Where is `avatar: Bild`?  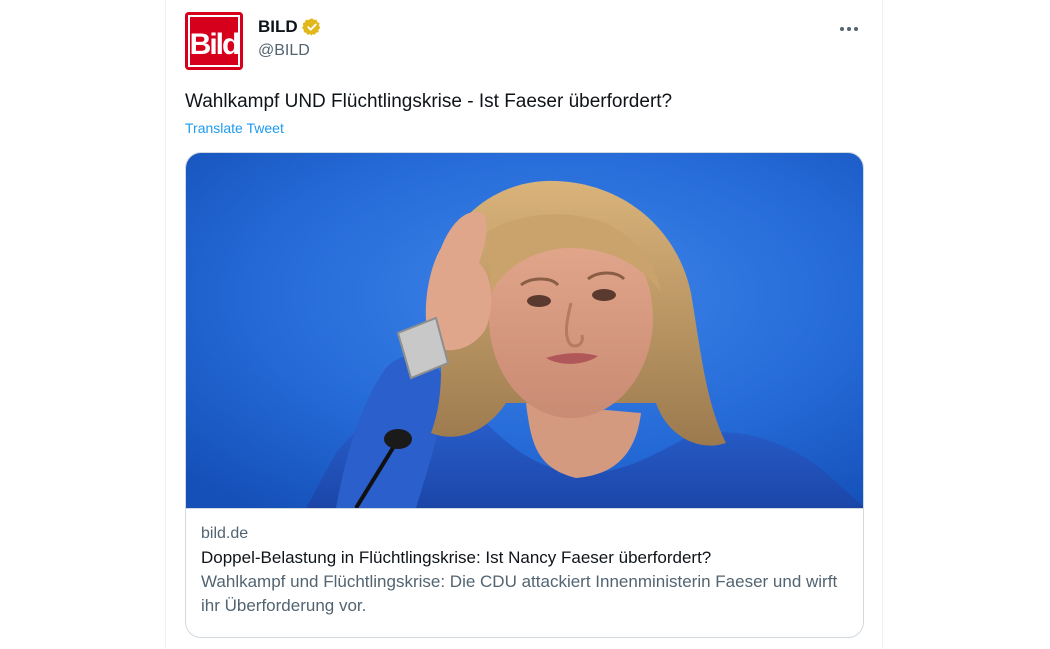
avatar: Bild is located at coordinates (214, 41).